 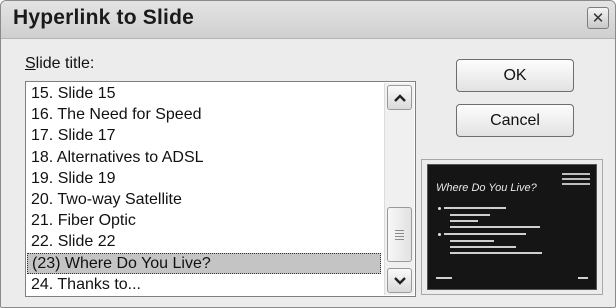 What do you see at coordinates (204, 93) in the screenshot?
I see `list-item: 15. Slide 15` at bounding box center [204, 93].